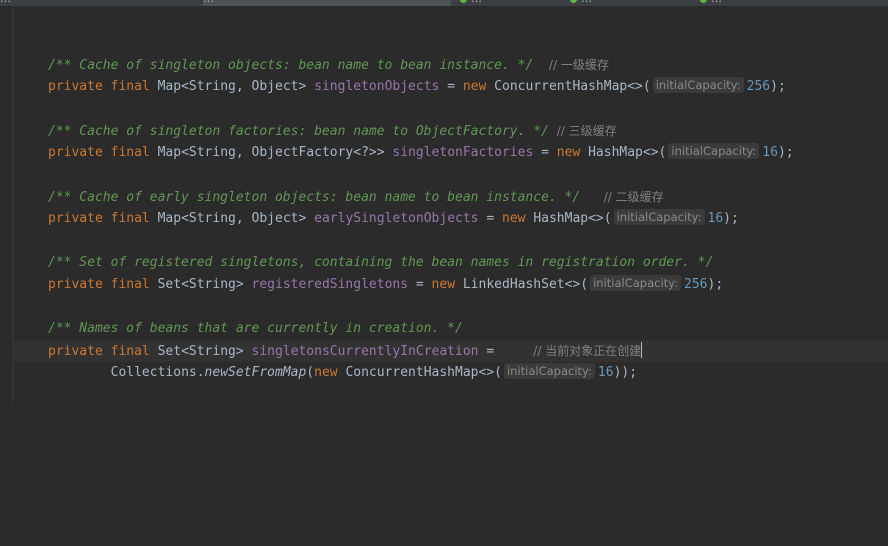  What do you see at coordinates (463, 152) in the screenshot?
I see `field-name: singletonFactories` at bounding box center [463, 152].